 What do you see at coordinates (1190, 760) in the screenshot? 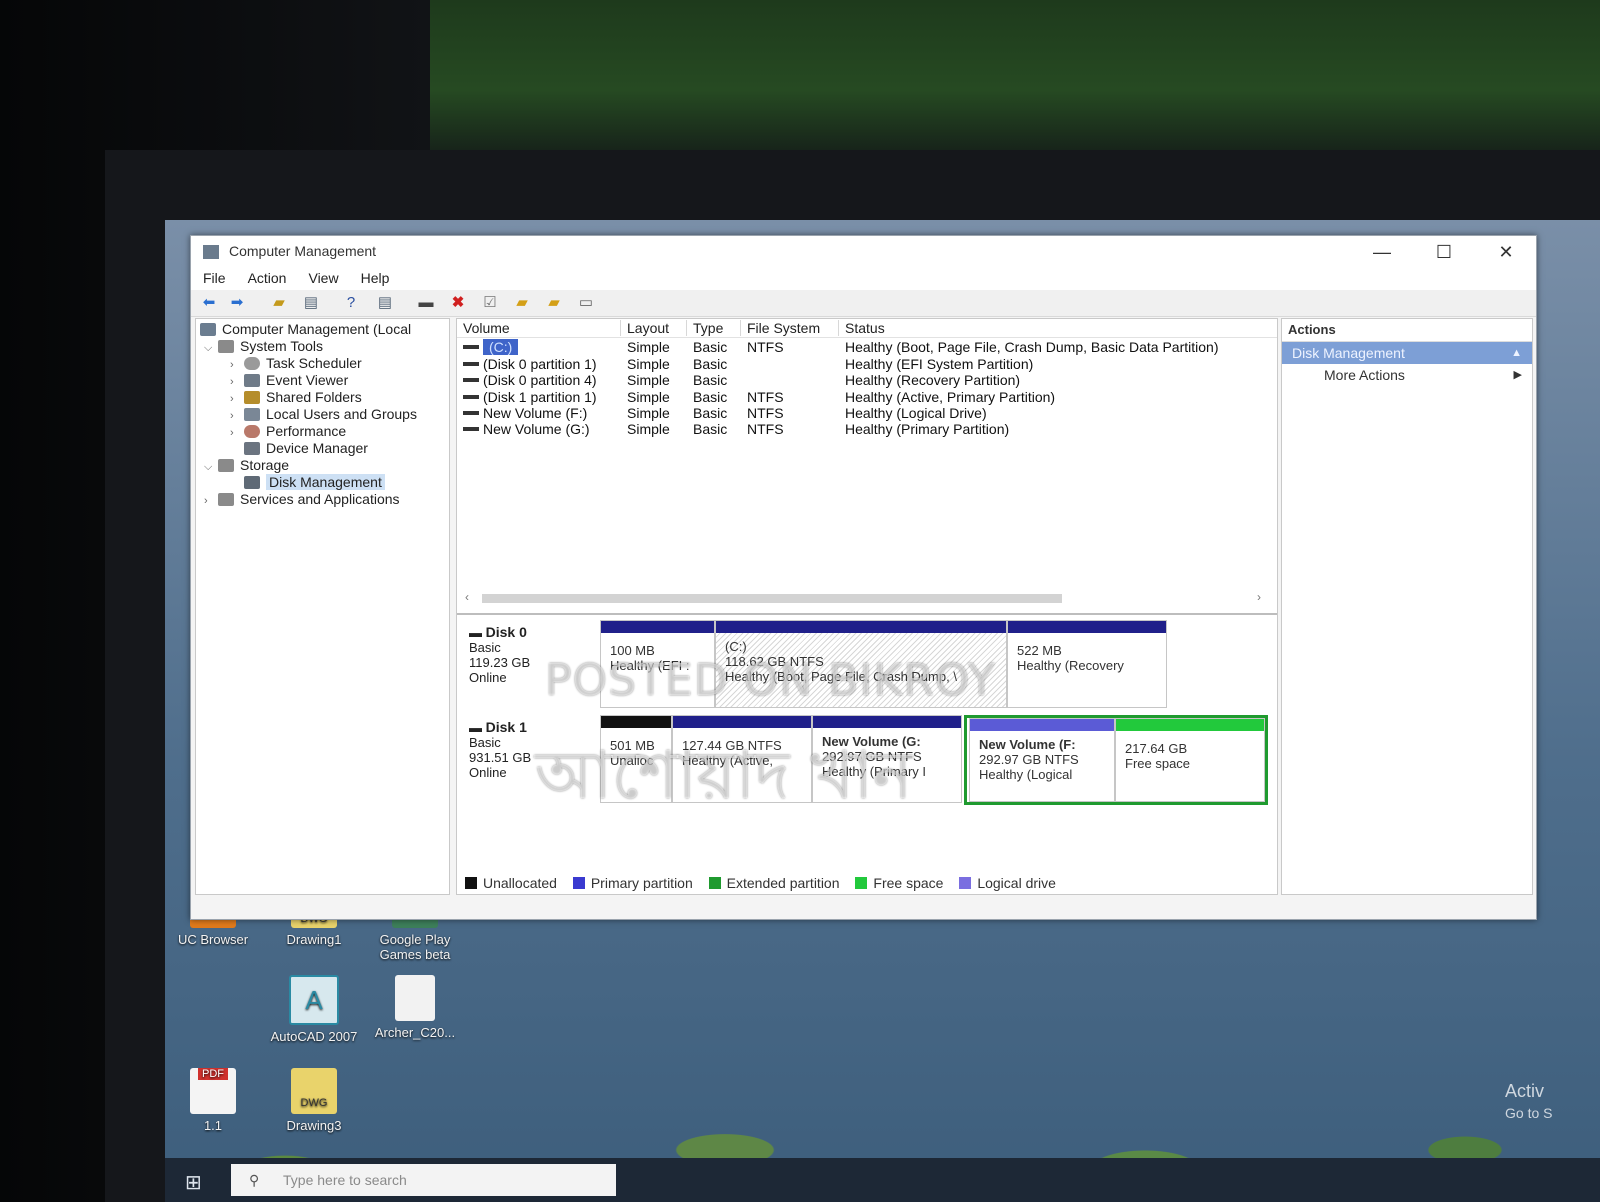
I see `partition-block: 217.64 GB Free space` at bounding box center [1190, 760].